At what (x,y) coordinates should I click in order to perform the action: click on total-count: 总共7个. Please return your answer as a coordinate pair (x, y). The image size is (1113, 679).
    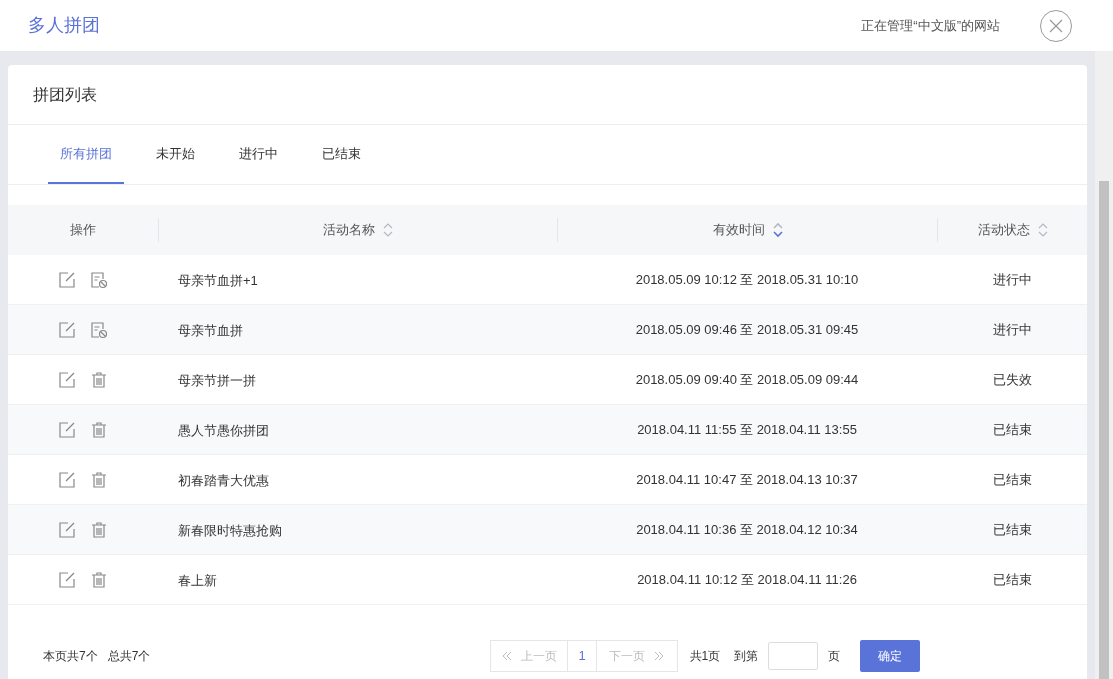
    Looking at the image, I should click on (129, 656).